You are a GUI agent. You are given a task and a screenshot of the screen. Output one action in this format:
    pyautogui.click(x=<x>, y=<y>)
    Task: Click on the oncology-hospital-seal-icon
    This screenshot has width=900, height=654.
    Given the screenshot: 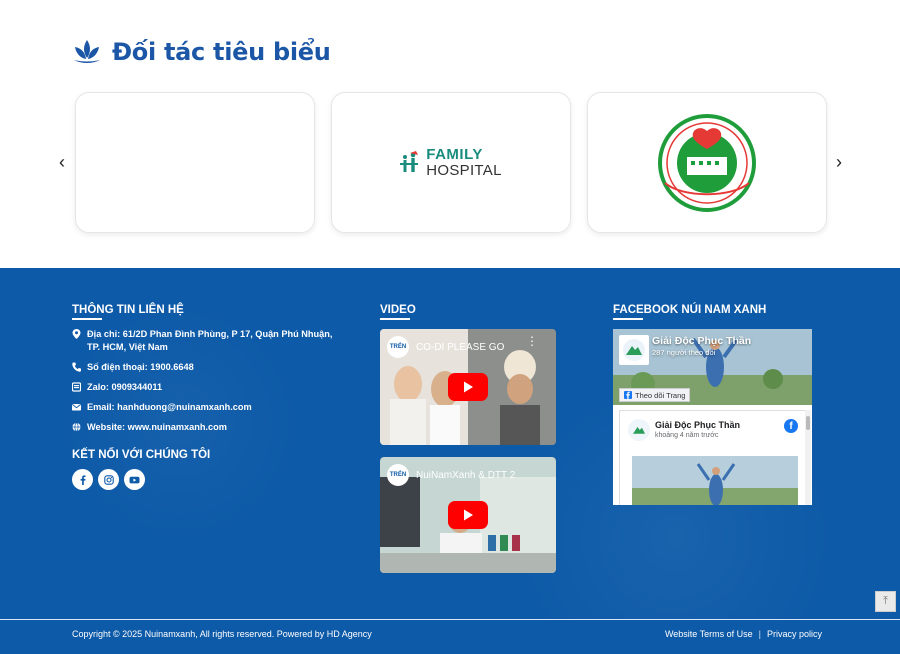 What is the action you would take?
    pyautogui.click(x=707, y=162)
    